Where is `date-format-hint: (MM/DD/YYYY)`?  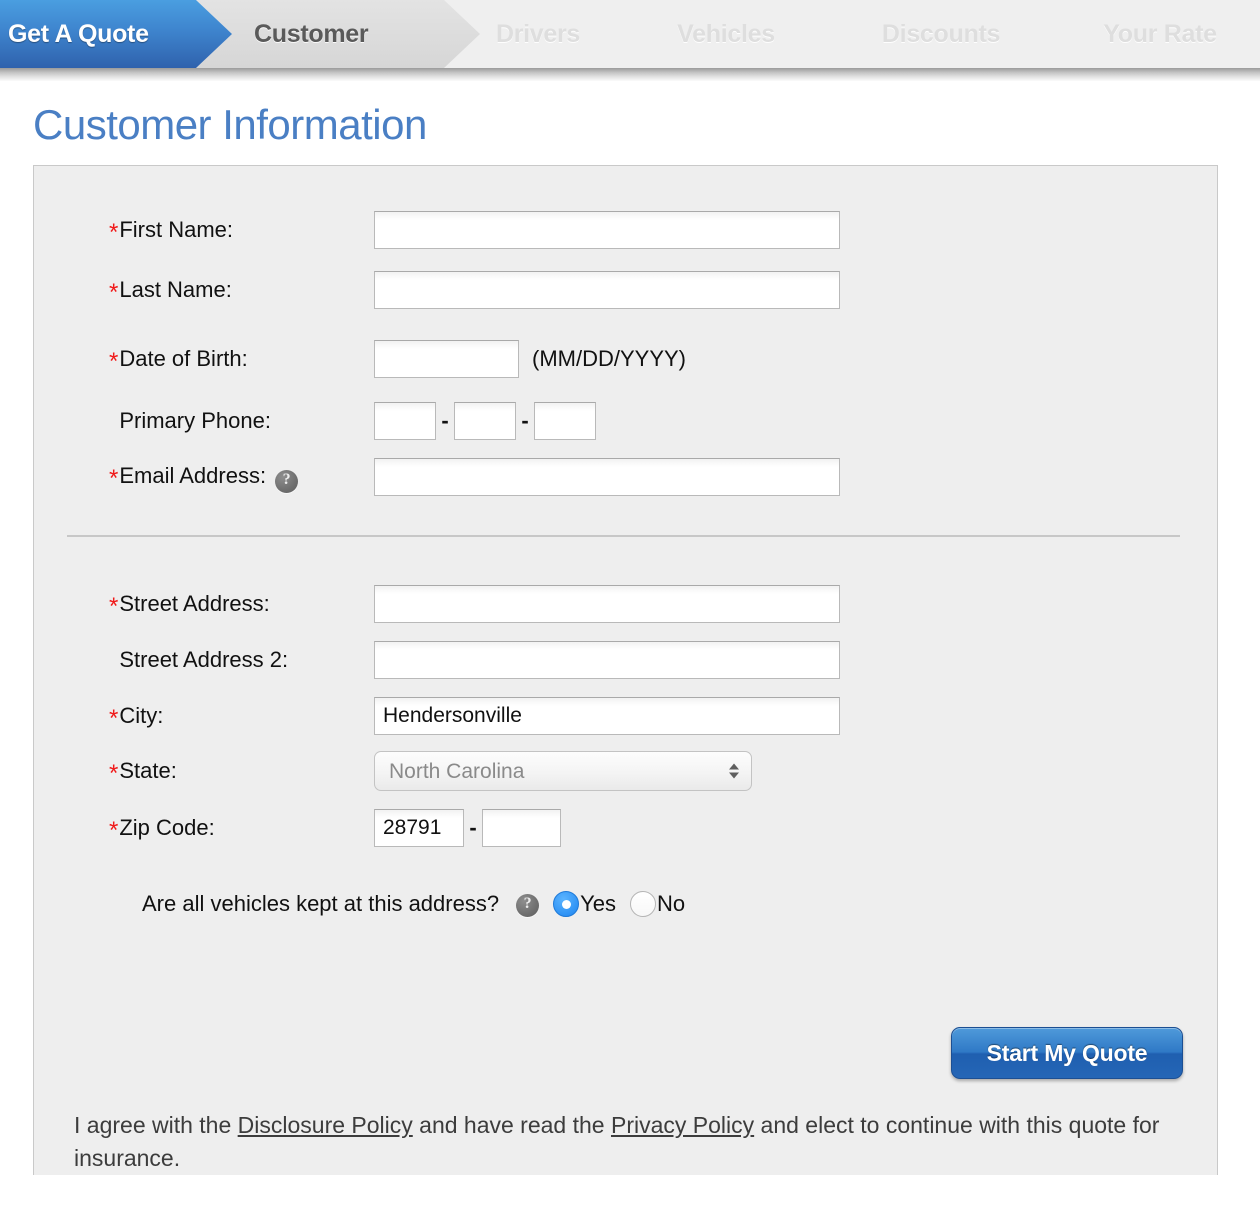 date-format-hint: (MM/DD/YYYY) is located at coordinates (609, 359).